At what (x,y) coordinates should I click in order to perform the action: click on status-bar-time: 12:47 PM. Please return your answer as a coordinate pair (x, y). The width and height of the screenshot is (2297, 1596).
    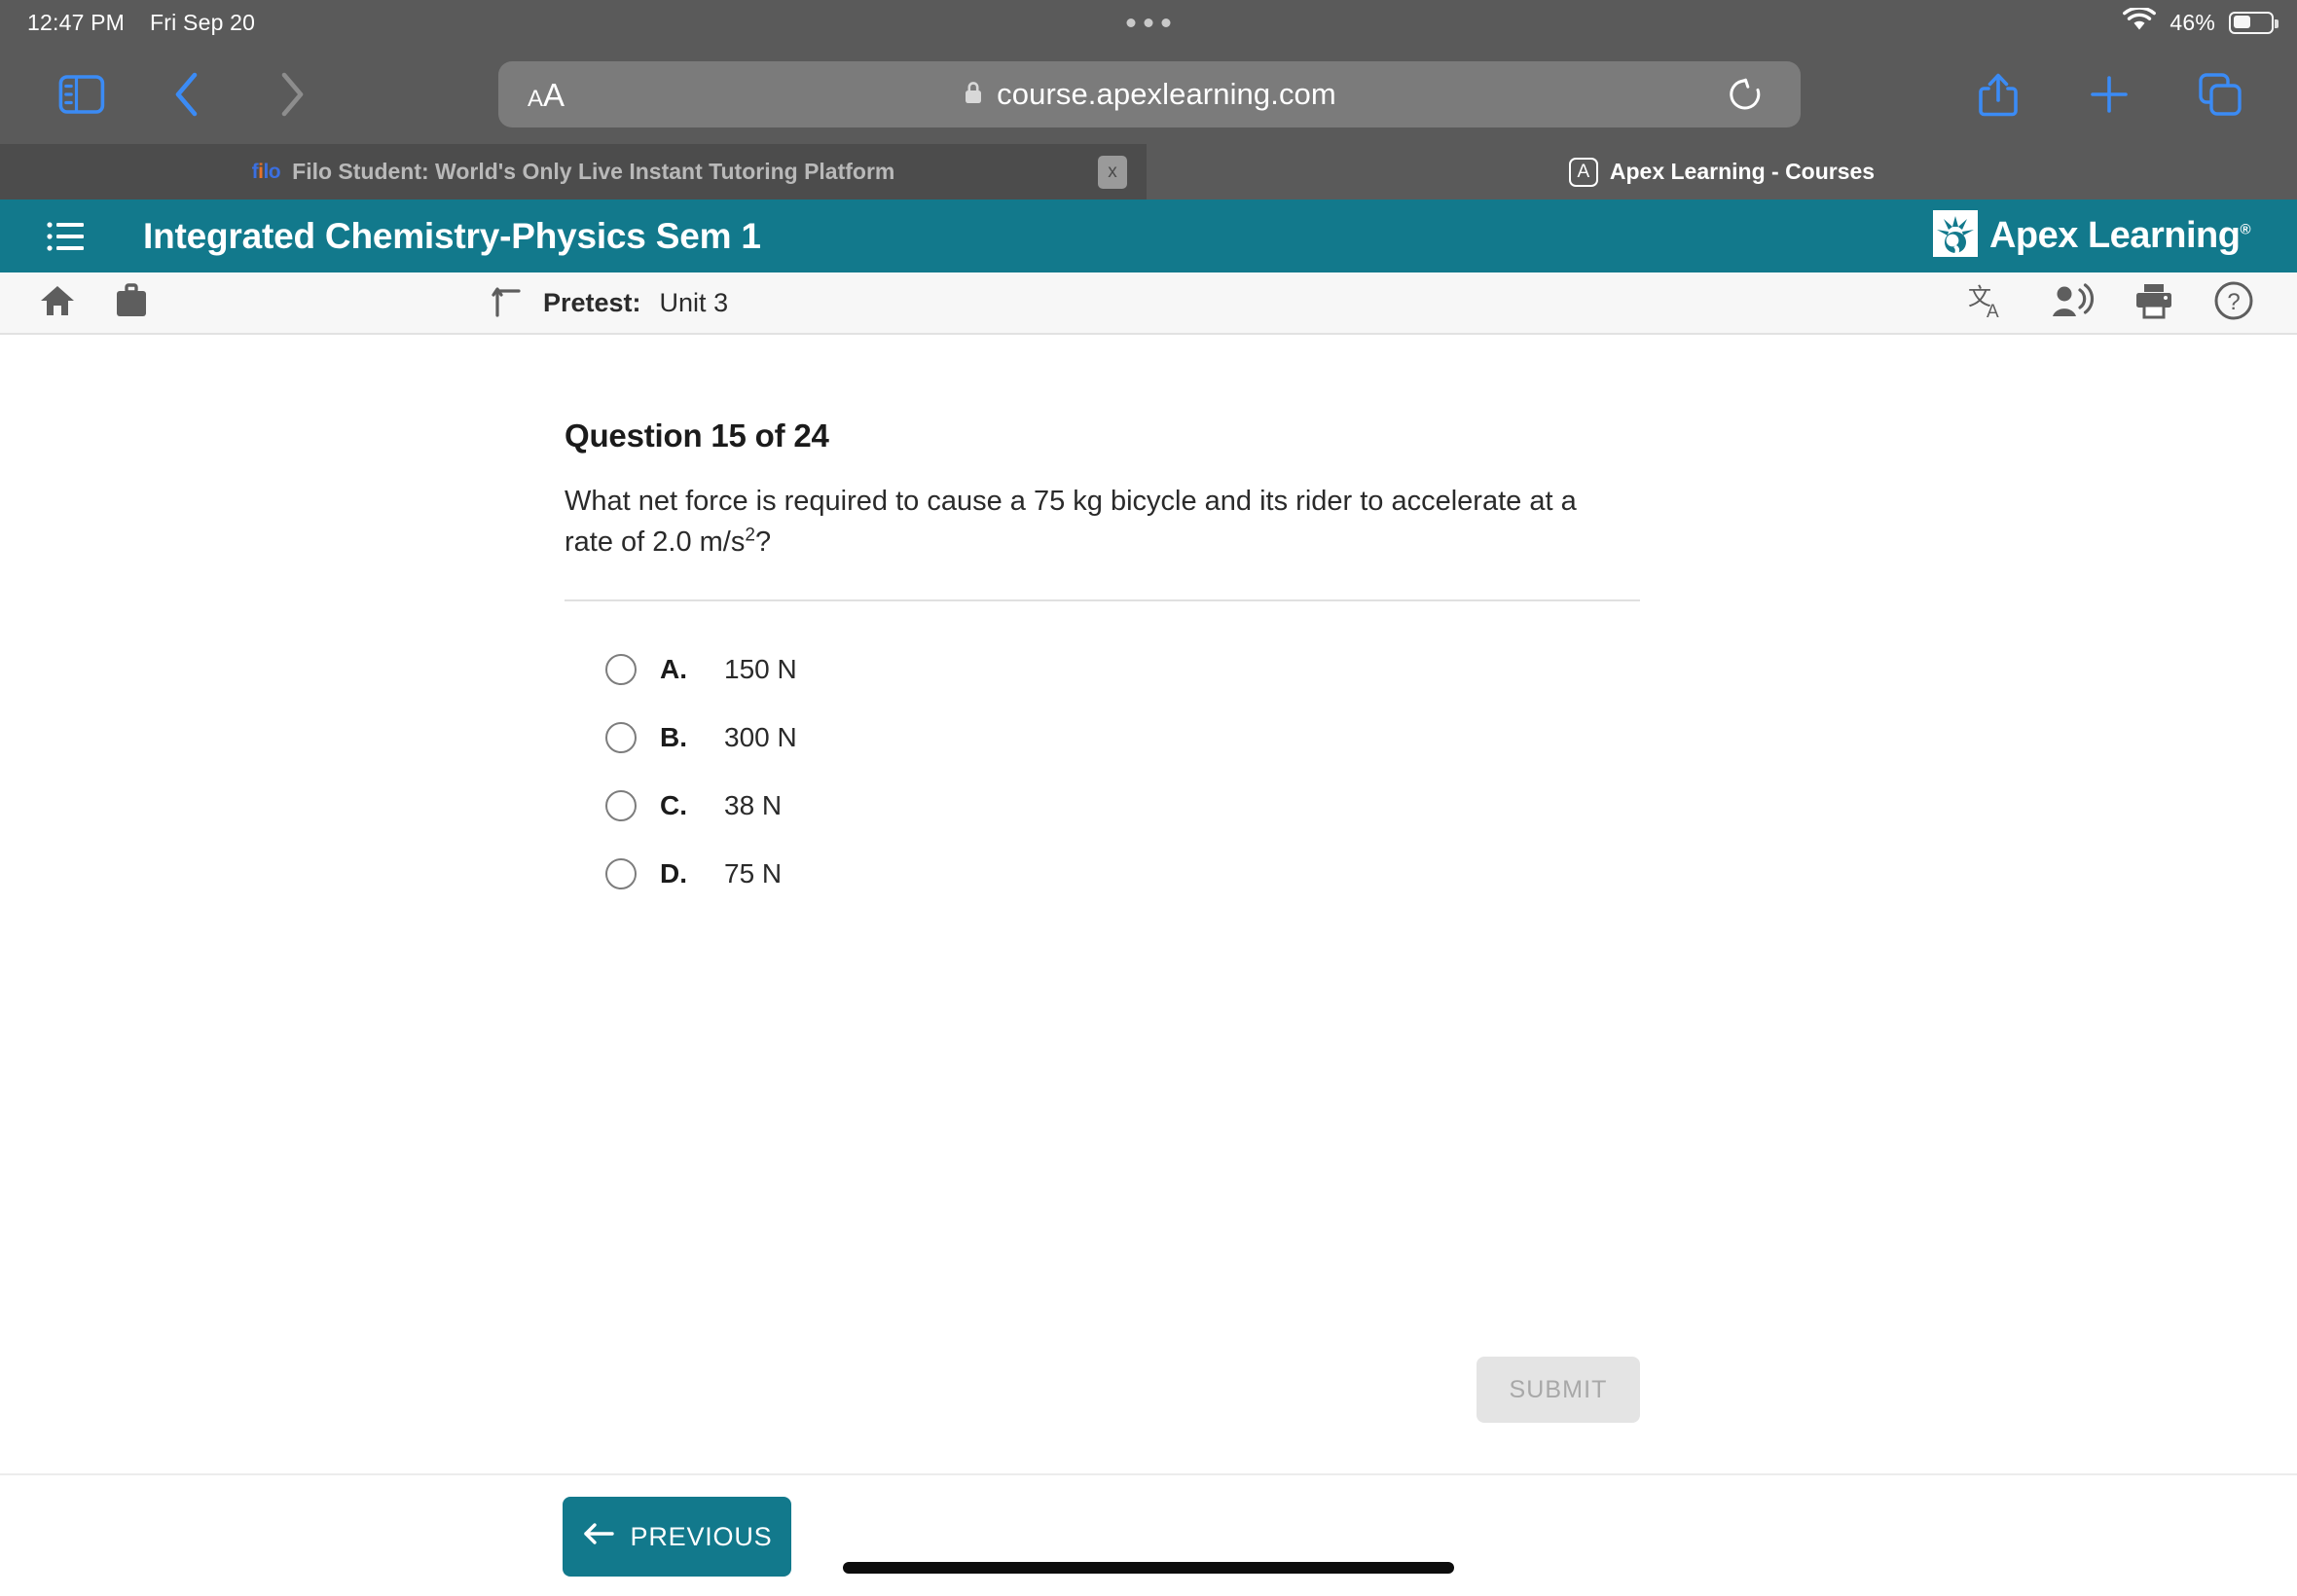
    Looking at the image, I should click on (76, 22).